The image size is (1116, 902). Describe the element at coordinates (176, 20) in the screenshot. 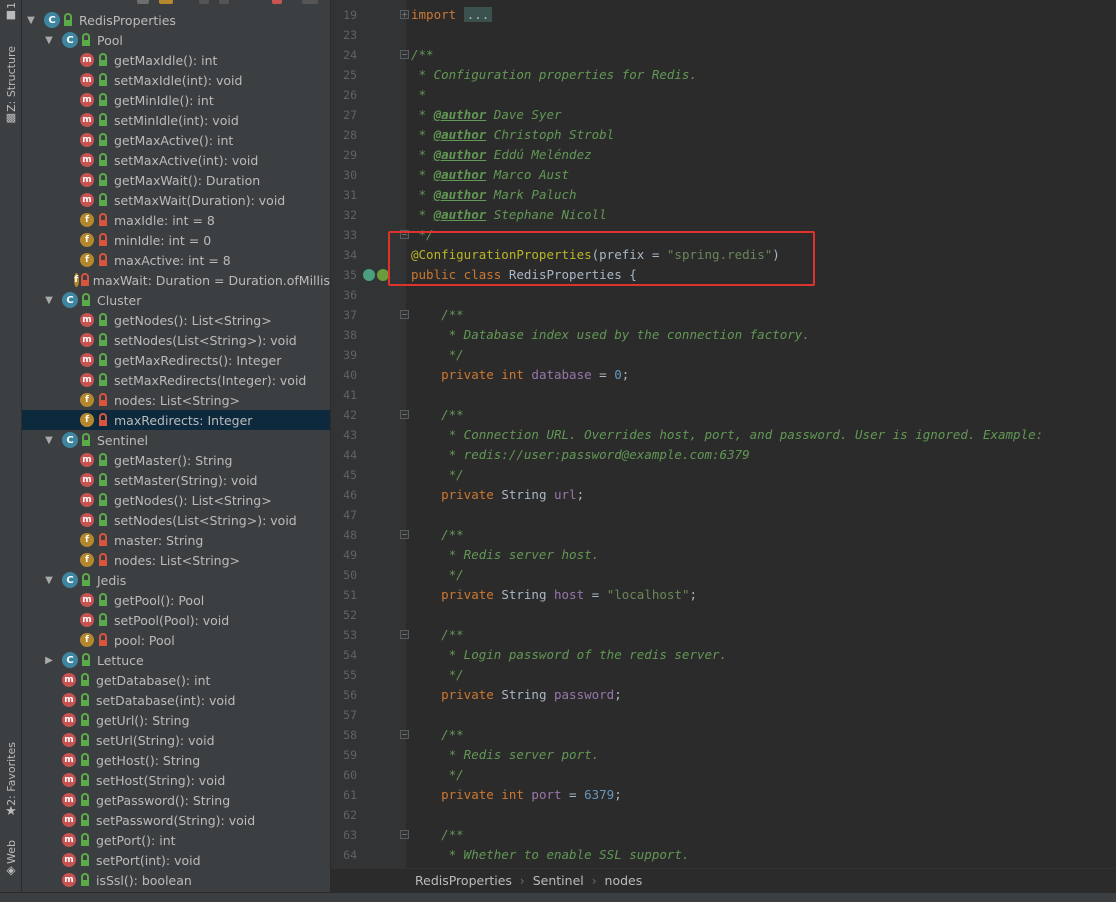

I see `tree-node-class: ▼ C RedisProperties` at that location.